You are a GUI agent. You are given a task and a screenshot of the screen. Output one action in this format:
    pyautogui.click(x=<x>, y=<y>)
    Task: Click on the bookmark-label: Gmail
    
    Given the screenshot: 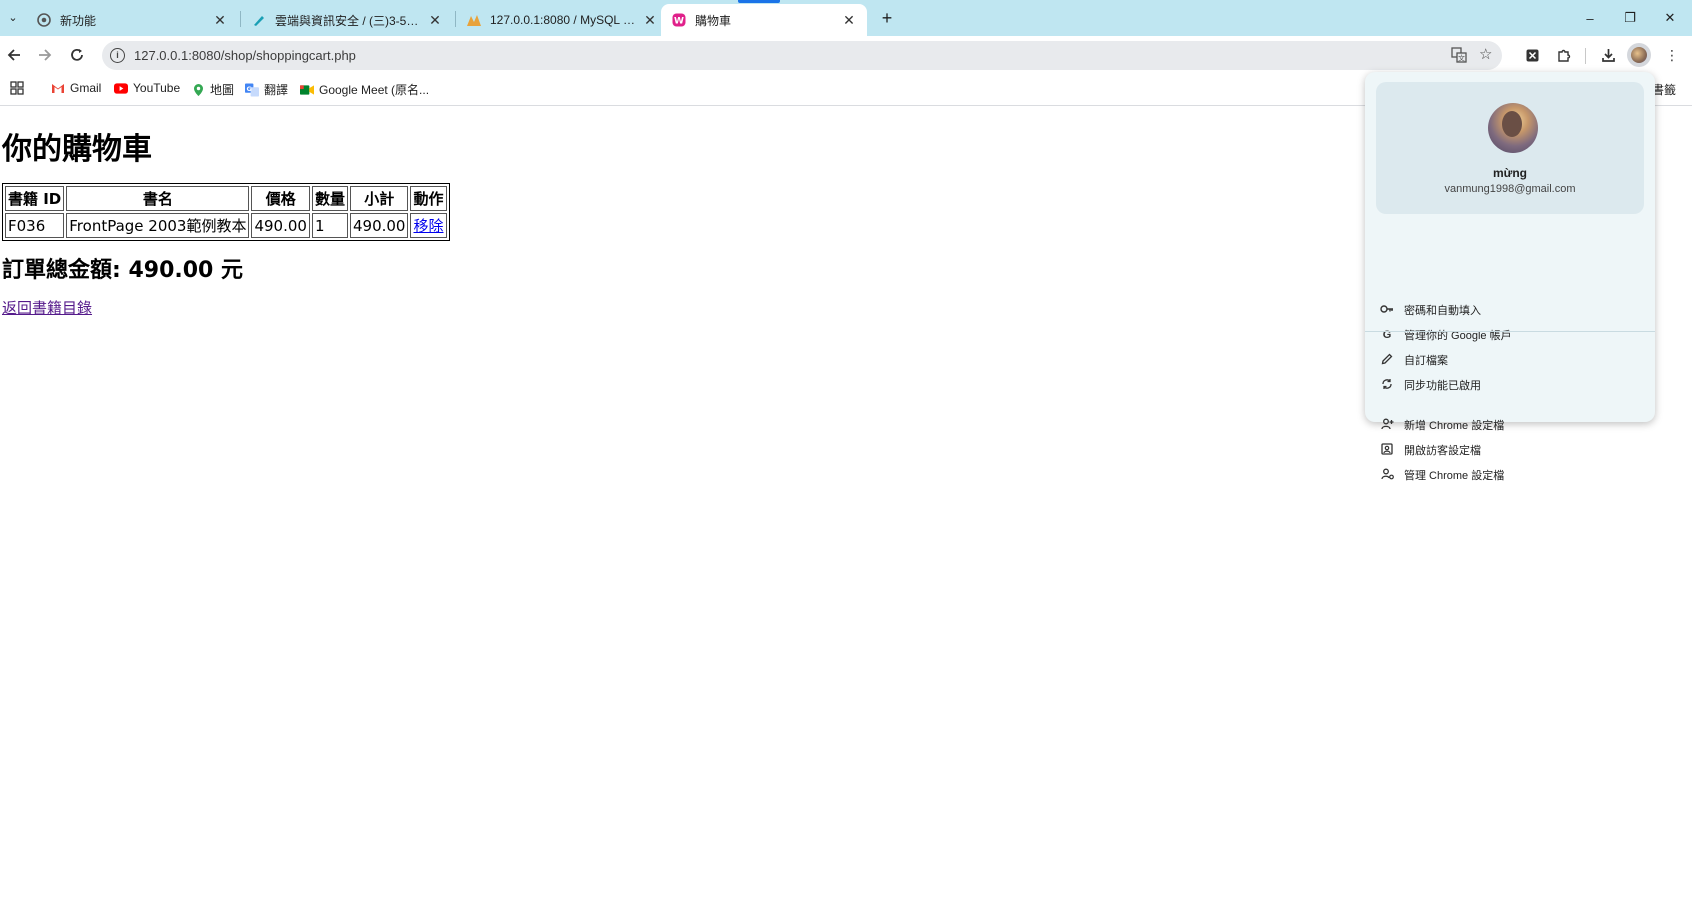 What is the action you would take?
    pyautogui.click(x=86, y=88)
    